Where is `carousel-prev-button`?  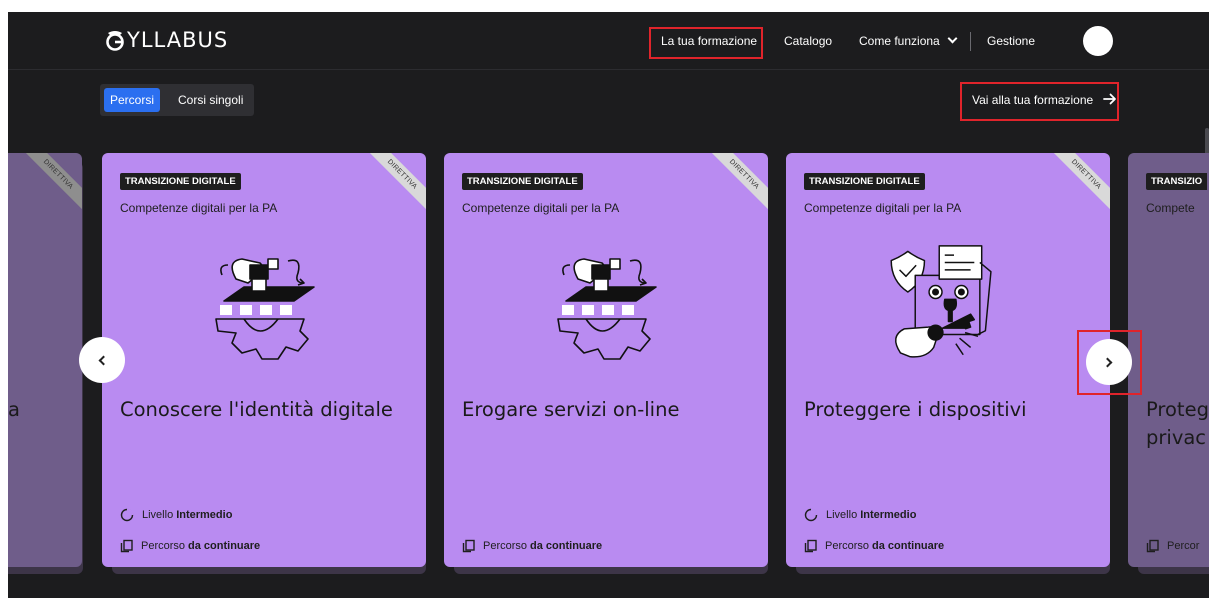 carousel-prev-button is located at coordinates (102, 360).